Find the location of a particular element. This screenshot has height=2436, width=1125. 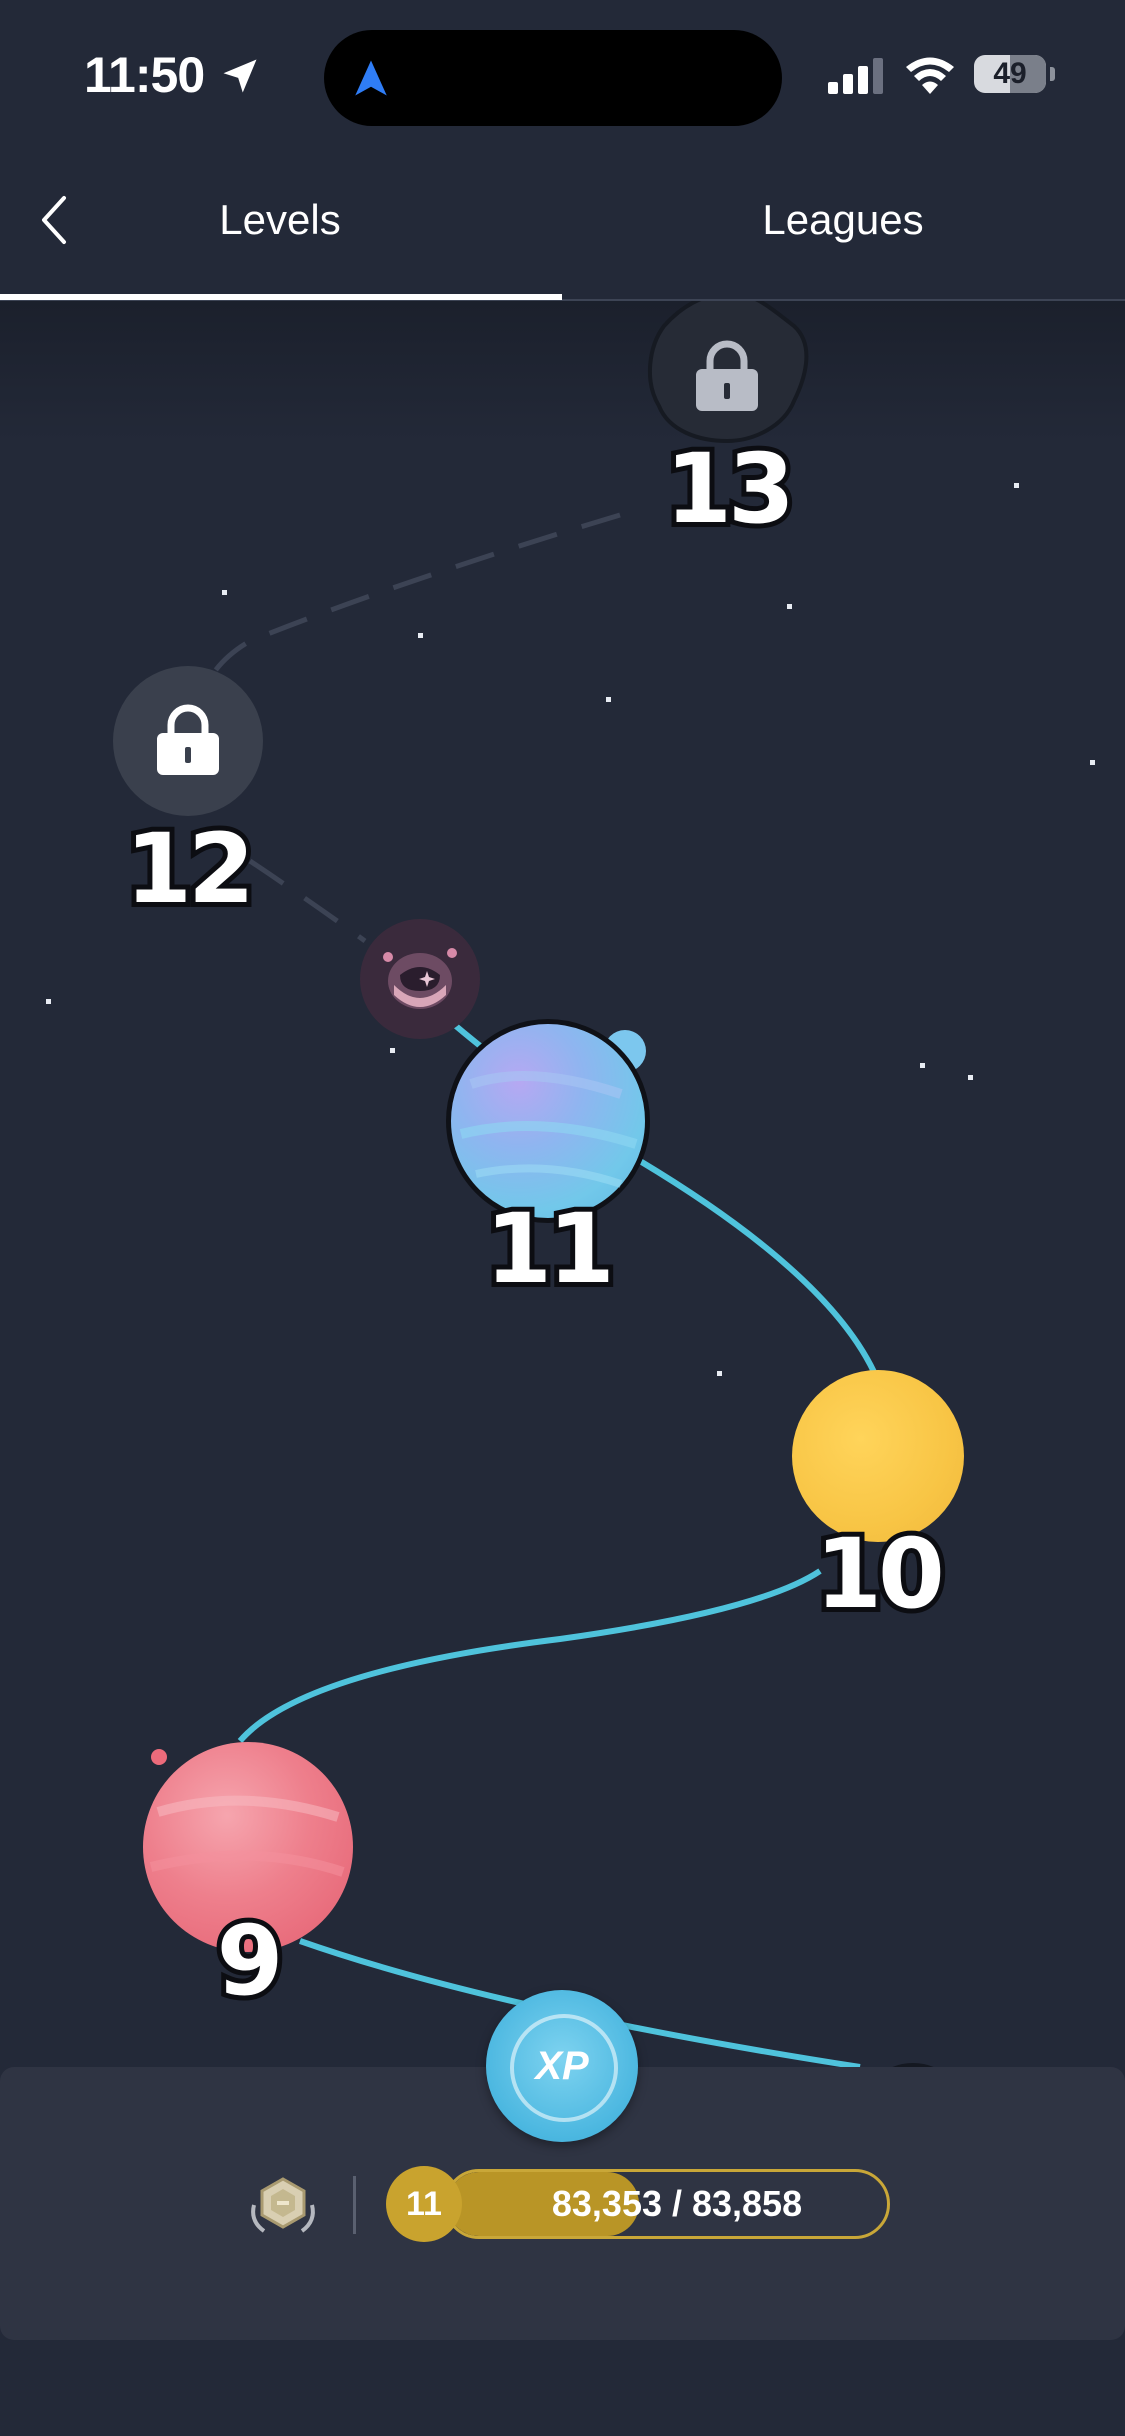

location-arrow-icon is located at coordinates (240, 76).